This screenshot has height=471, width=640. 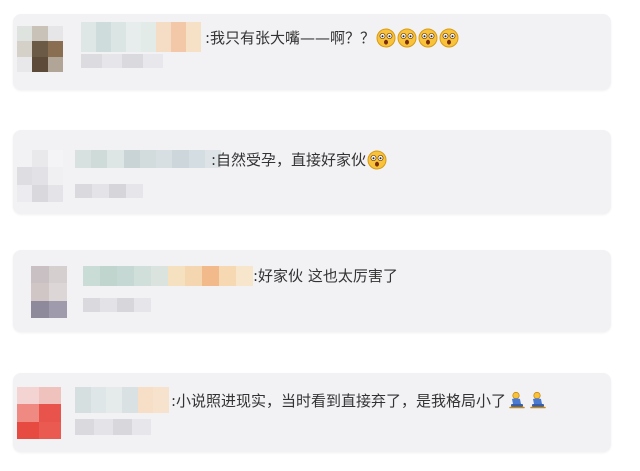 I want to click on comment-text: :我只有张大嘴——啊？？, so click(x=332, y=38).